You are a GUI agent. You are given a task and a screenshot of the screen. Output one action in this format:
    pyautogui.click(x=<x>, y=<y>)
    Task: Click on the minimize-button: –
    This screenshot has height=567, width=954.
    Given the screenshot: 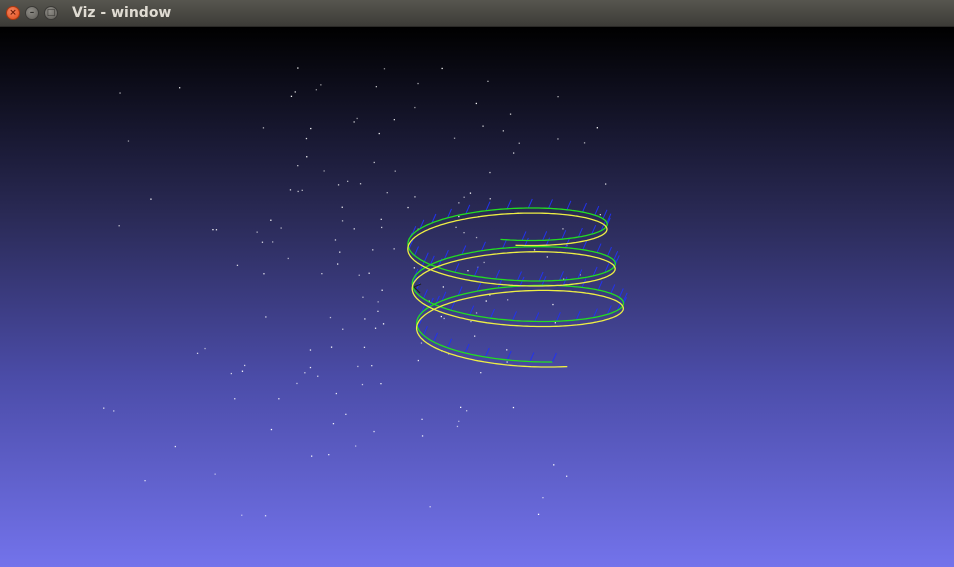 What is the action you would take?
    pyautogui.click(x=32, y=13)
    